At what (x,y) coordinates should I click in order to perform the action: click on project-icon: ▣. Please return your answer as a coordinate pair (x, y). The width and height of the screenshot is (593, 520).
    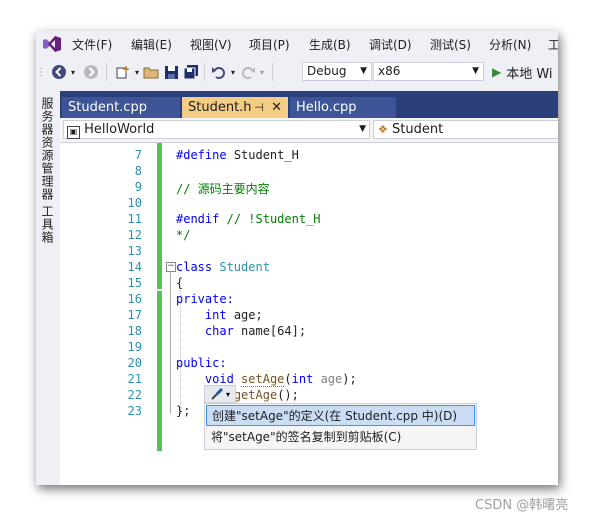
    Looking at the image, I should click on (73, 132).